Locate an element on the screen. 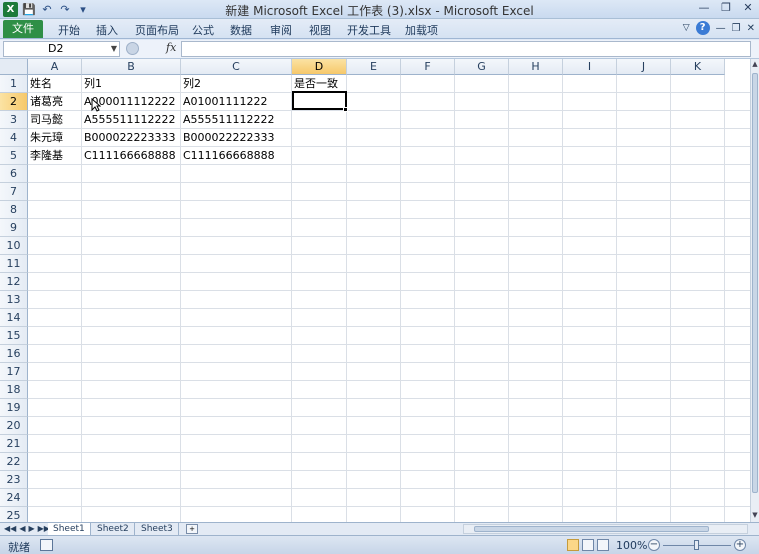  scroll-down-icon: ▼ is located at coordinates (755, 516).